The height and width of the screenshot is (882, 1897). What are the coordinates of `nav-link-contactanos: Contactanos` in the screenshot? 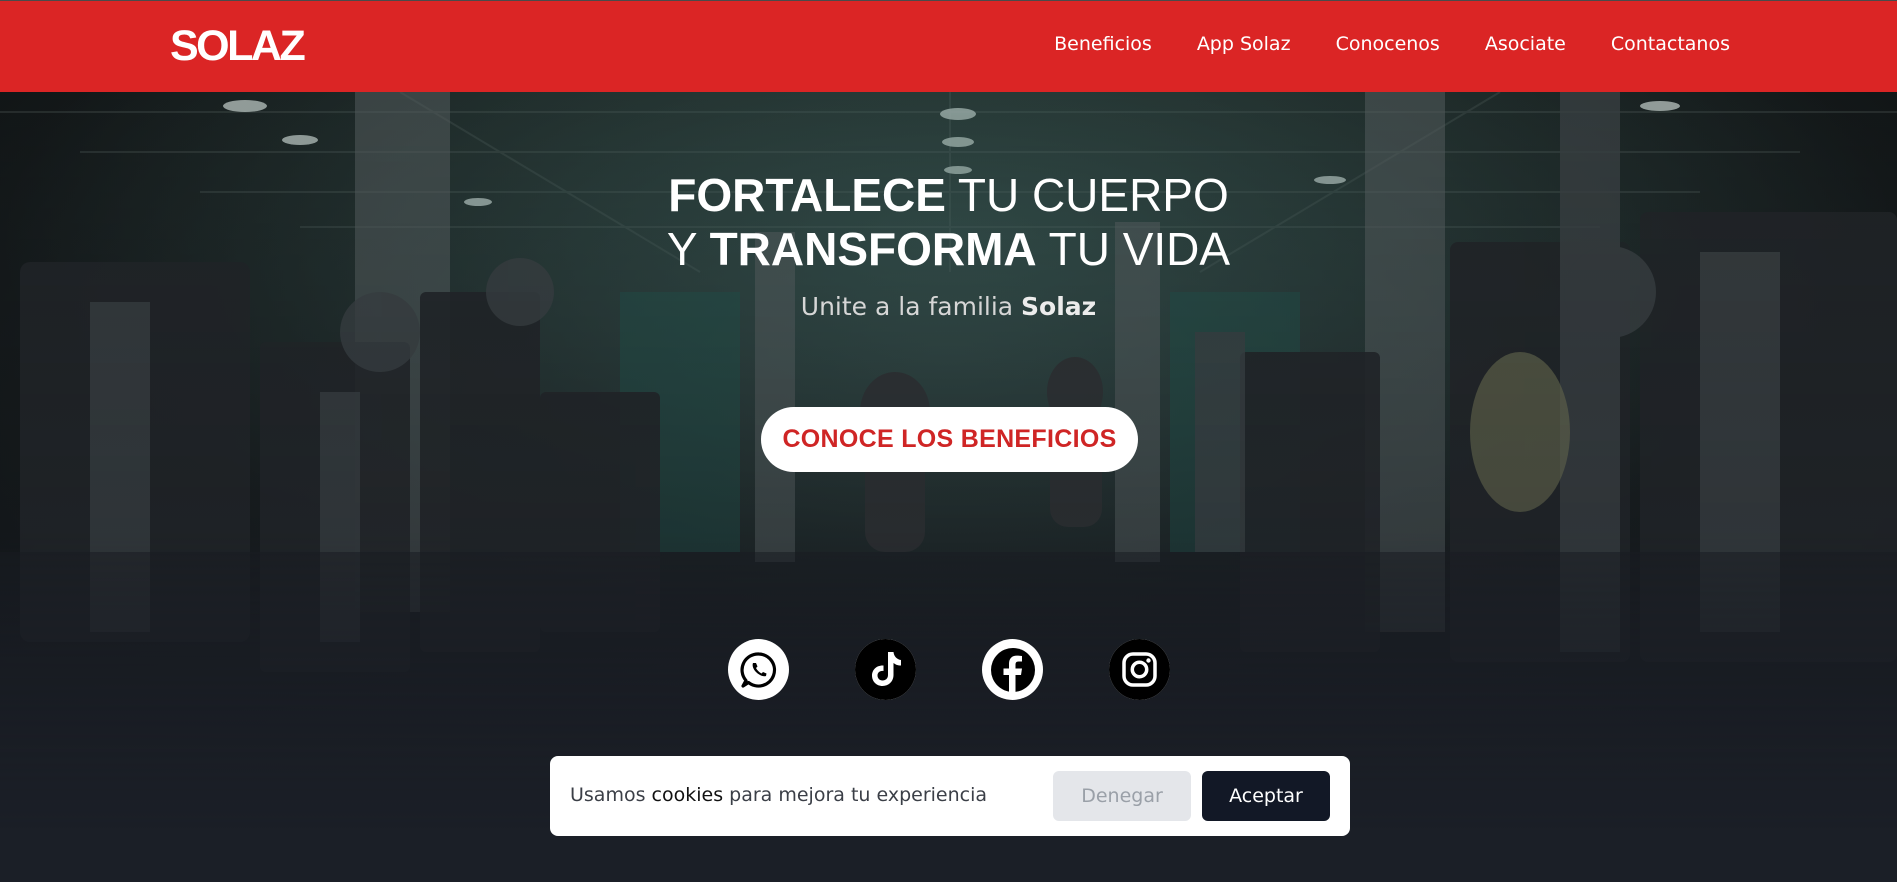 It's located at (1670, 44).